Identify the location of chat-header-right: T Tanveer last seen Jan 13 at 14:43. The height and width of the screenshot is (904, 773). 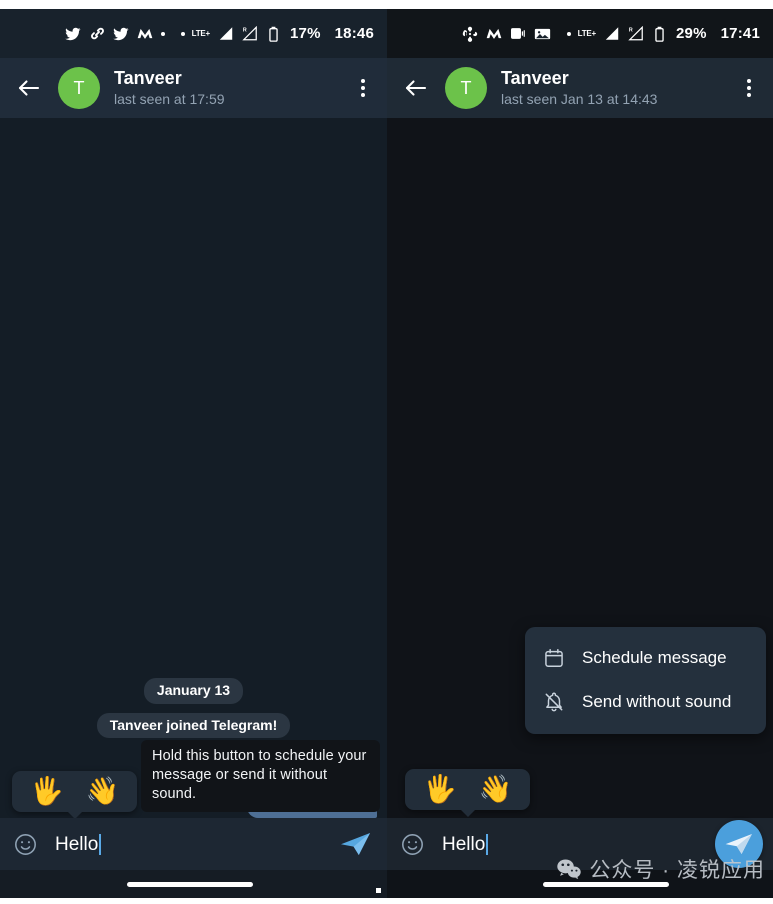
(580, 88).